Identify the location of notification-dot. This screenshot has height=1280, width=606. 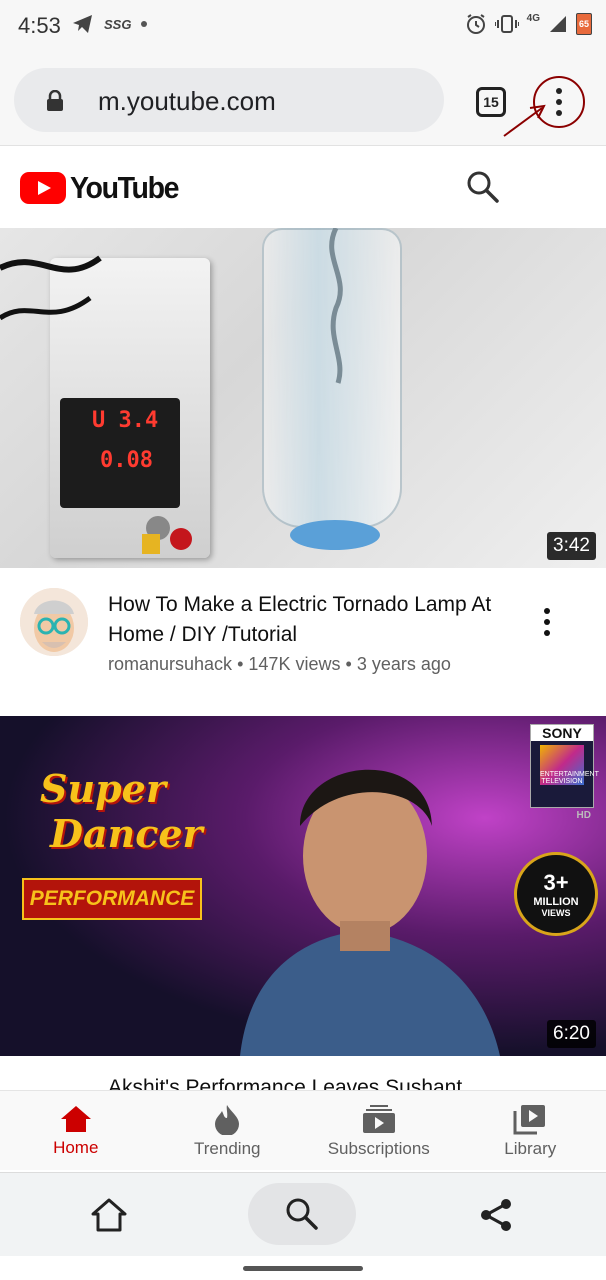
(144, 24).